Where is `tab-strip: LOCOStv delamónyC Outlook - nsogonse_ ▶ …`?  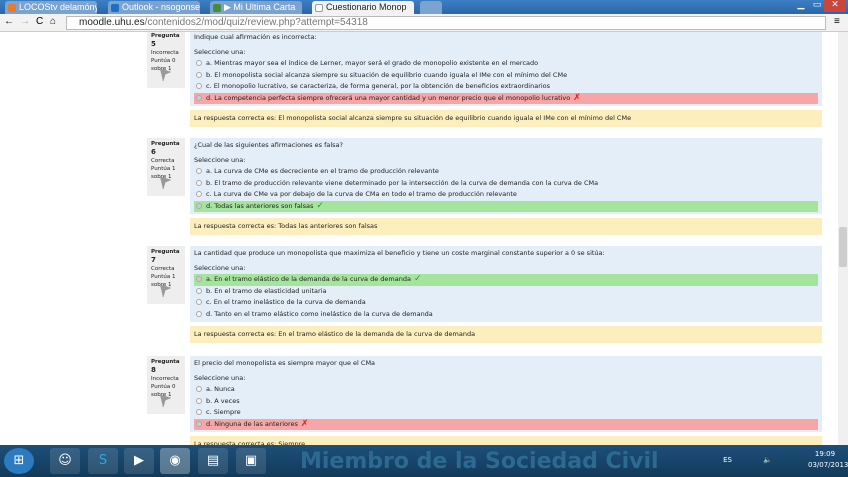
tab-strip: LOCOStv delamónyC Outlook - nsogonse_ ▶ … is located at coordinates (424, 7).